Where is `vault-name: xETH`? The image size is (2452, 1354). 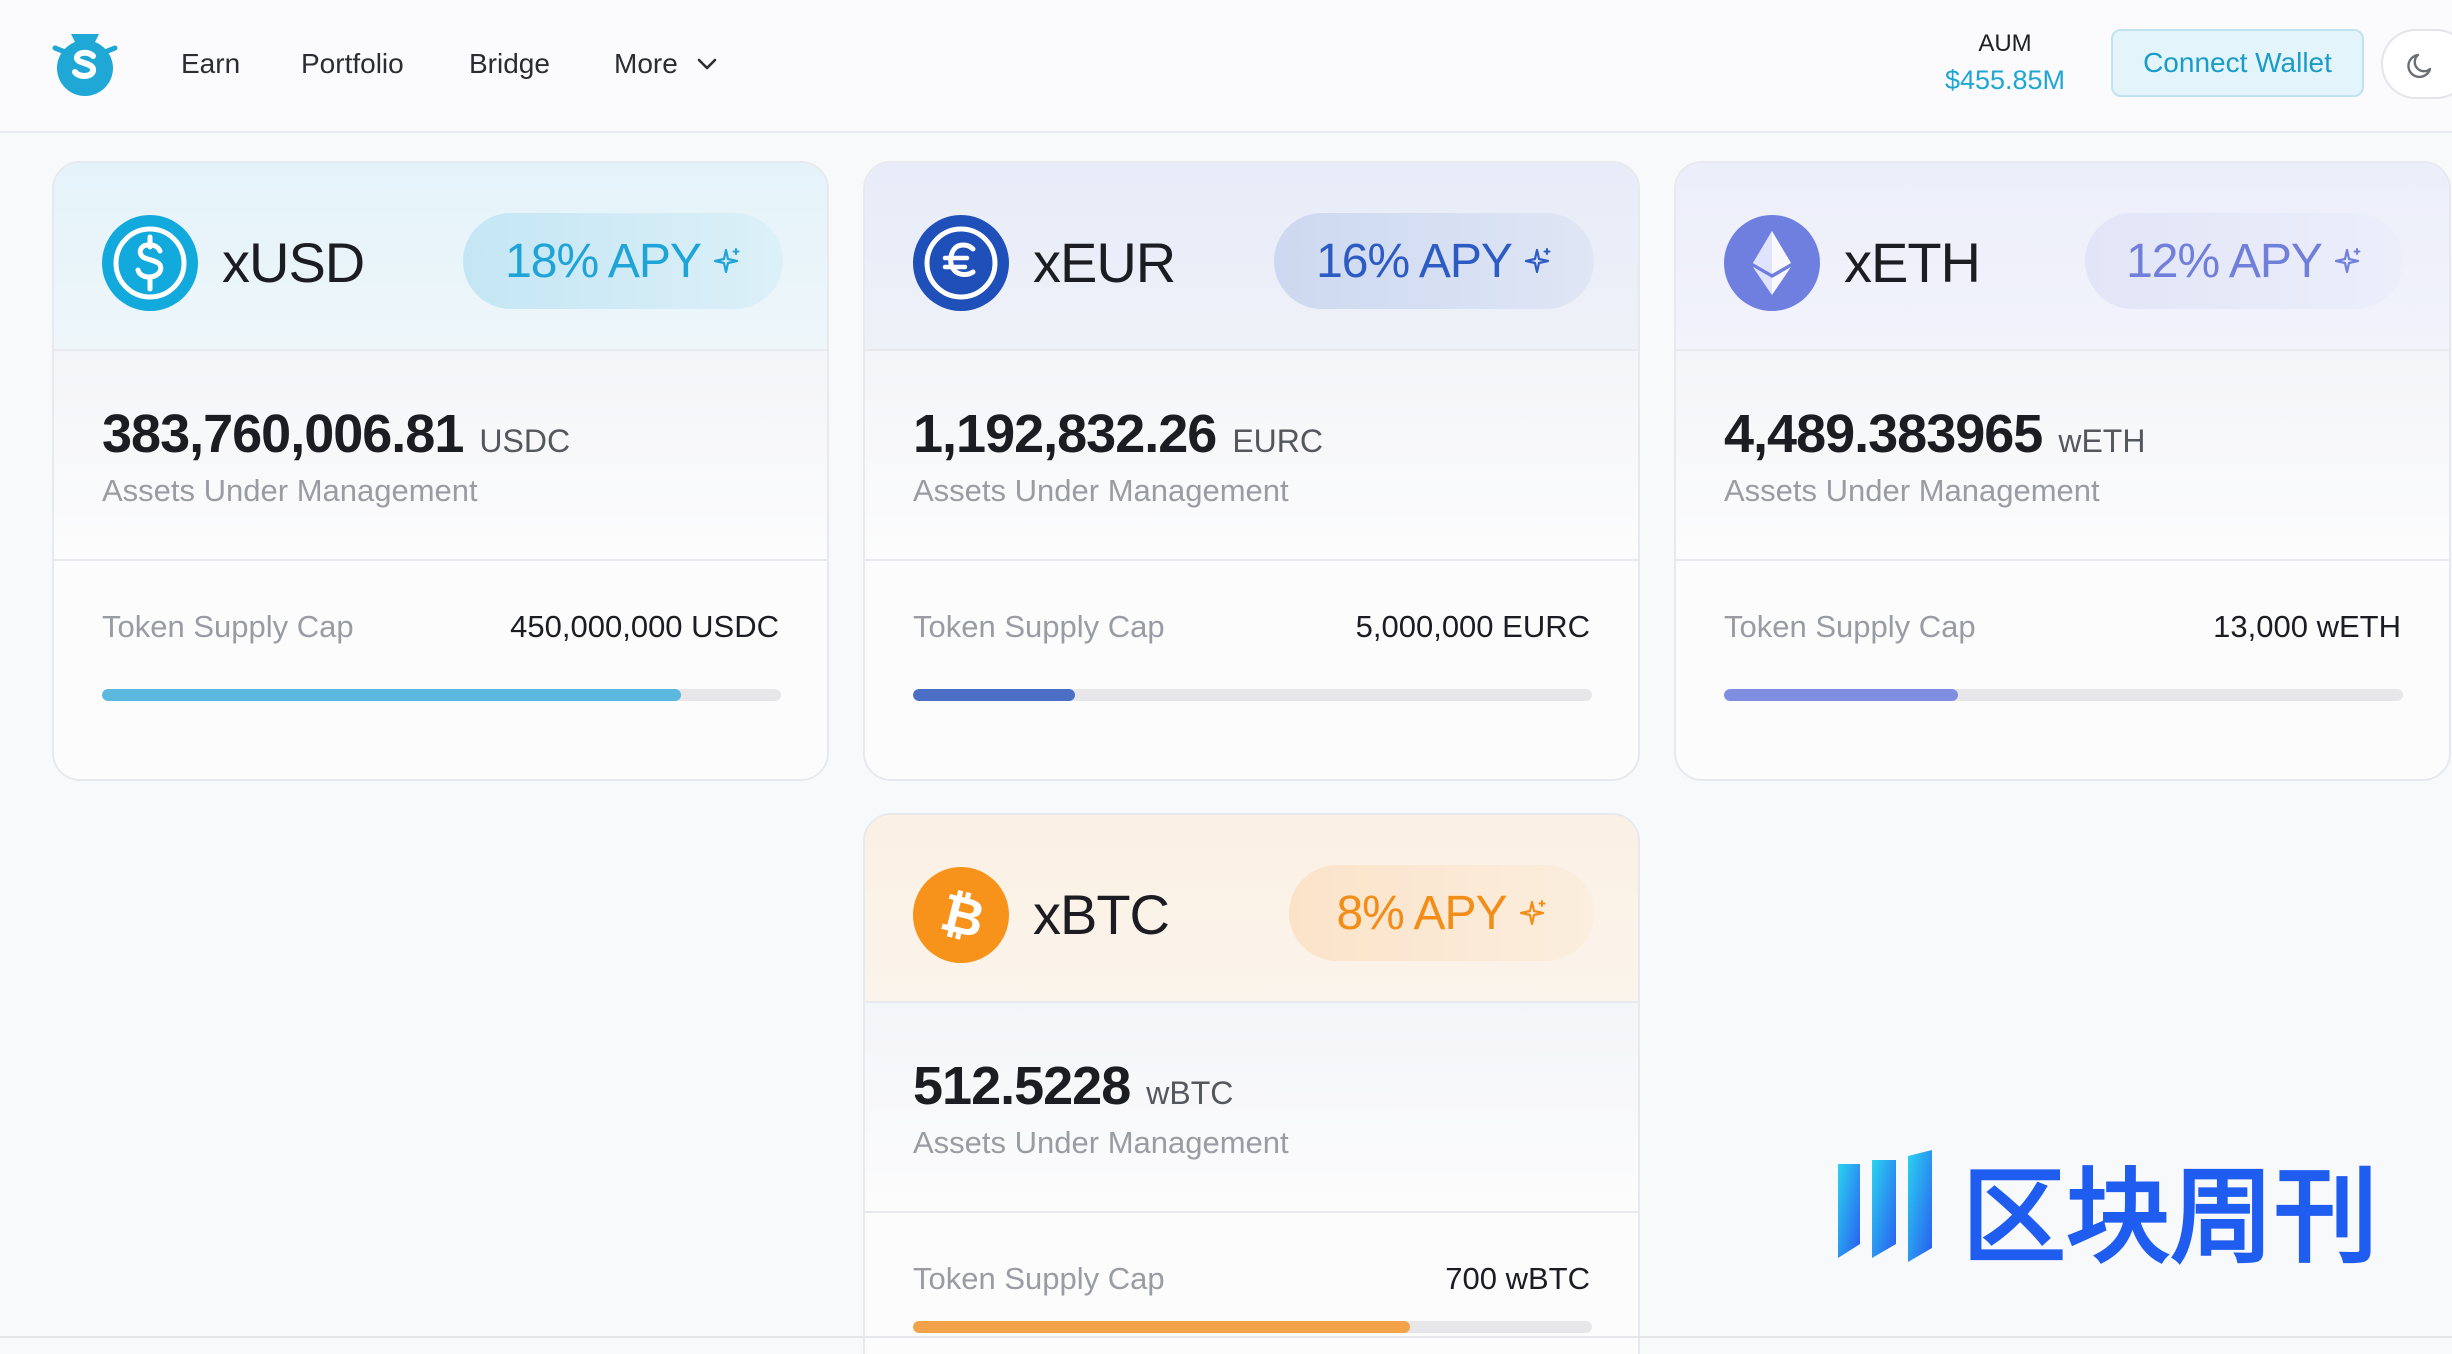
vault-name: xETH is located at coordinates (1912, 262).